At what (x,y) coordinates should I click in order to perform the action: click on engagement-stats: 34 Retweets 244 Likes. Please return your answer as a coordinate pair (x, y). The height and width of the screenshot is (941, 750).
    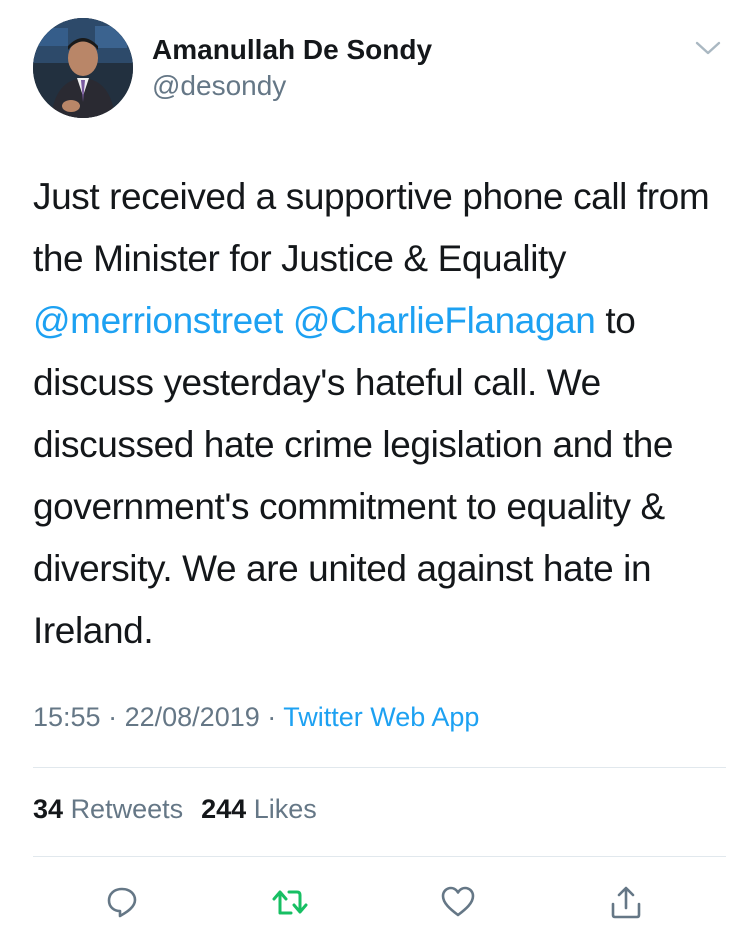
    Looking at the image, I should click on (175, 809).